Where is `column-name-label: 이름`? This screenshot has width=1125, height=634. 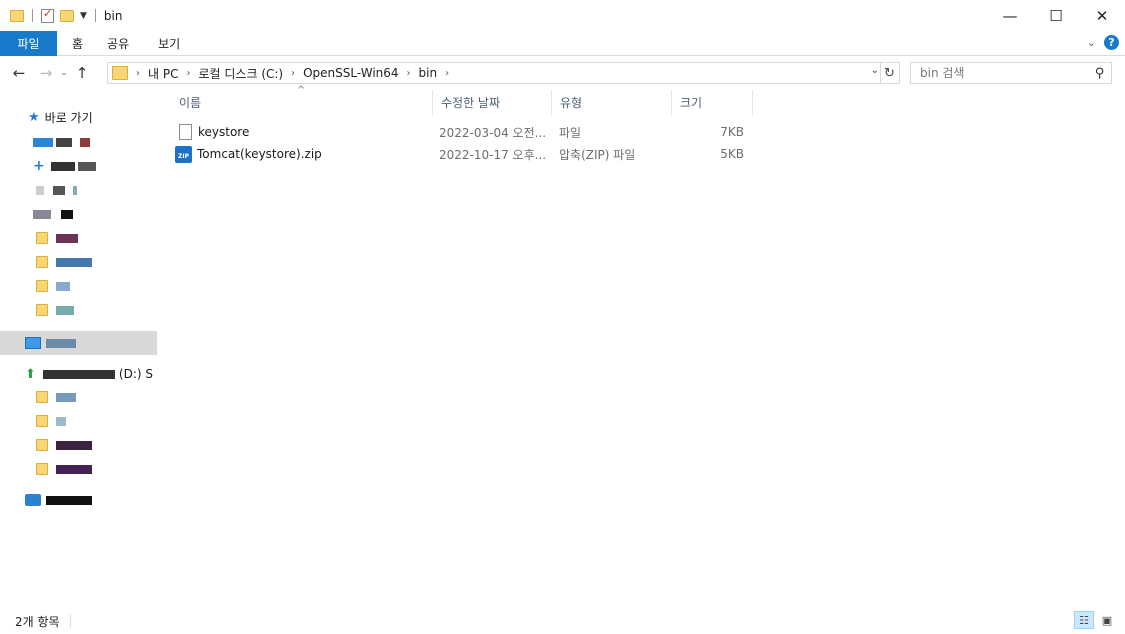 column-name-label: 이름 is located at coordinates (190, 103).